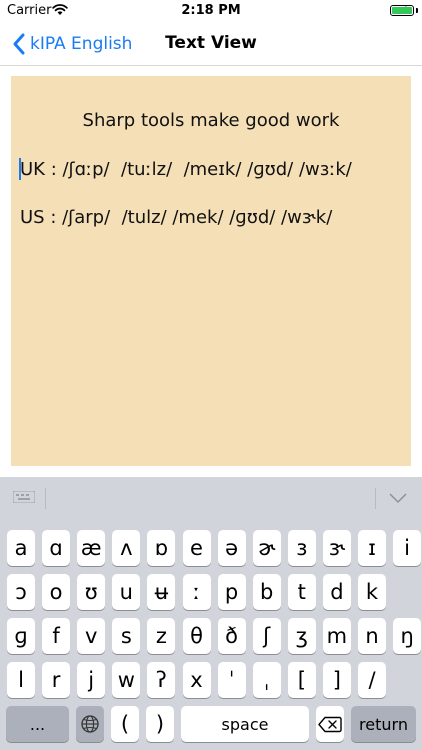 This screenshot has height=750, width=422. What do you see at coordinates (56, 548) in the screenshot?
I see `ipa-key: ɑ` at bounding box center [56, 548].